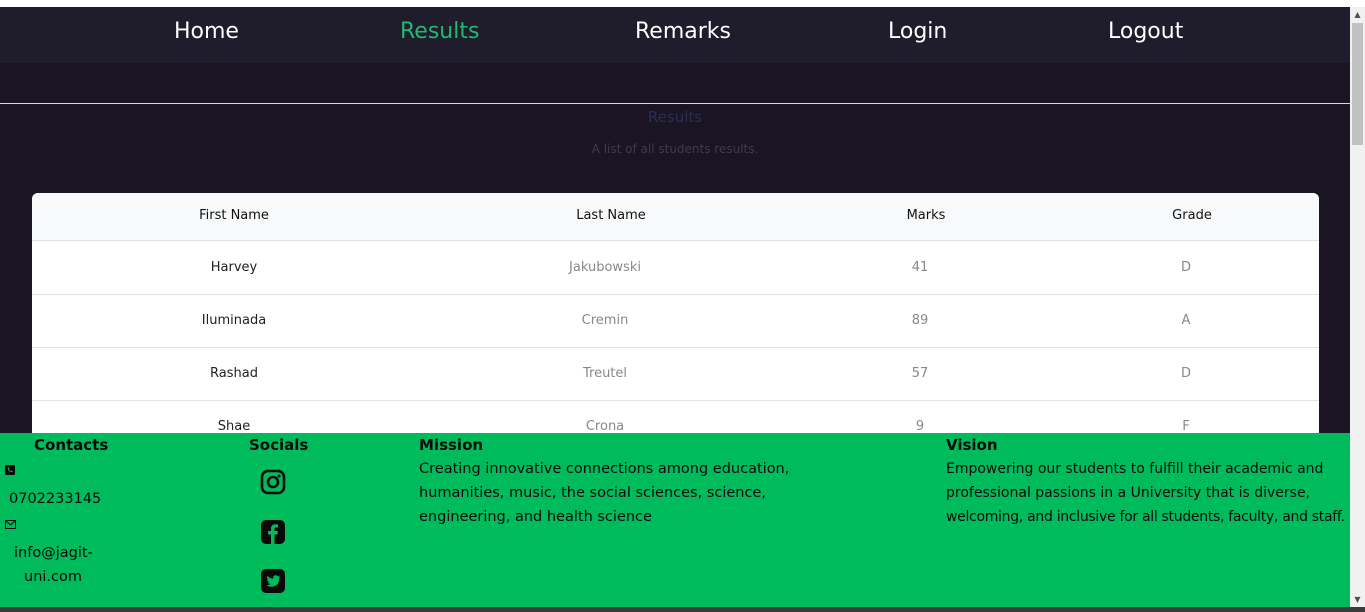  I want to click on column-header-first-name: First Name, so click(234, 215).